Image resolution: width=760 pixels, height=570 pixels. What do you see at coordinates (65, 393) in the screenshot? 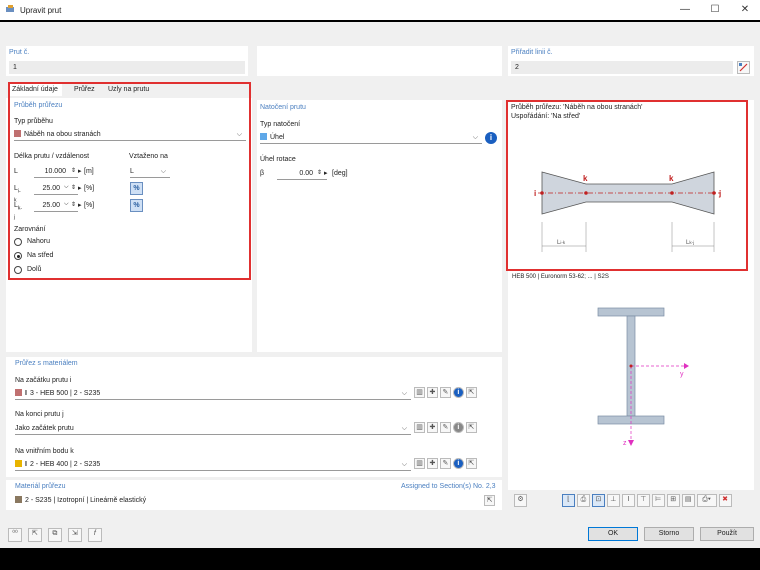
I see `start-section-value: 3 - HEB 500 | 2 - S235` at bounding box center [65, 393].